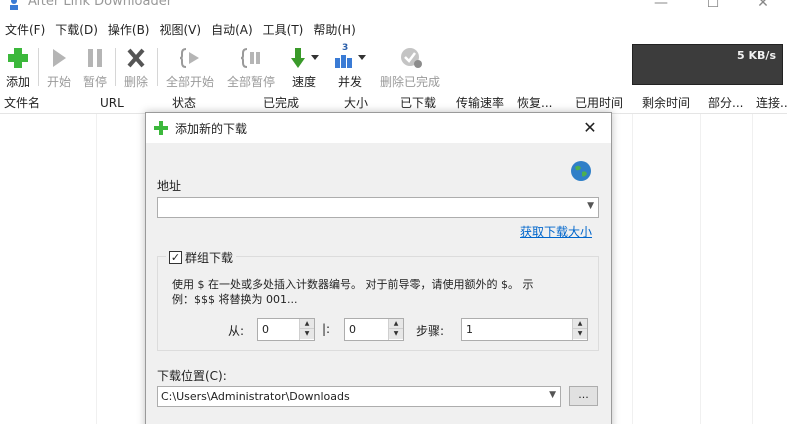 This screenshot has width=787, height=424. What do you see at coordinates (359, 396) in the screenshot?
I see `download-location-input: C:\Users\Administrator\Downloads ▼` at bounding box center [359, 396].